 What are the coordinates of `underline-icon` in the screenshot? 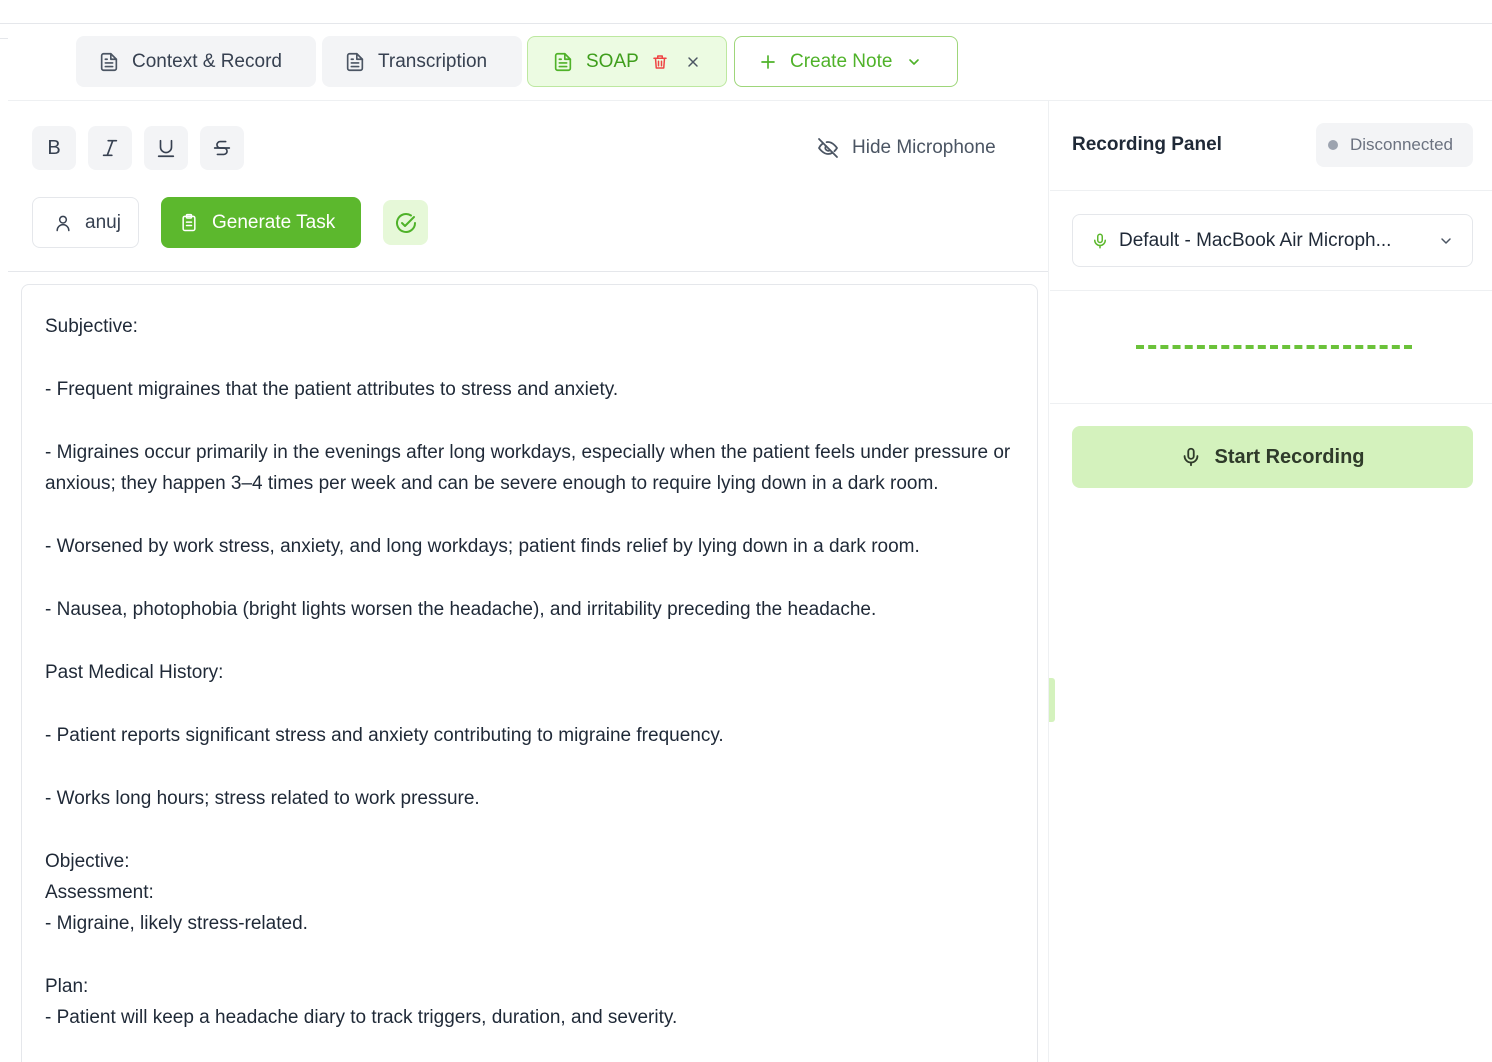 It's located at (166, 148).